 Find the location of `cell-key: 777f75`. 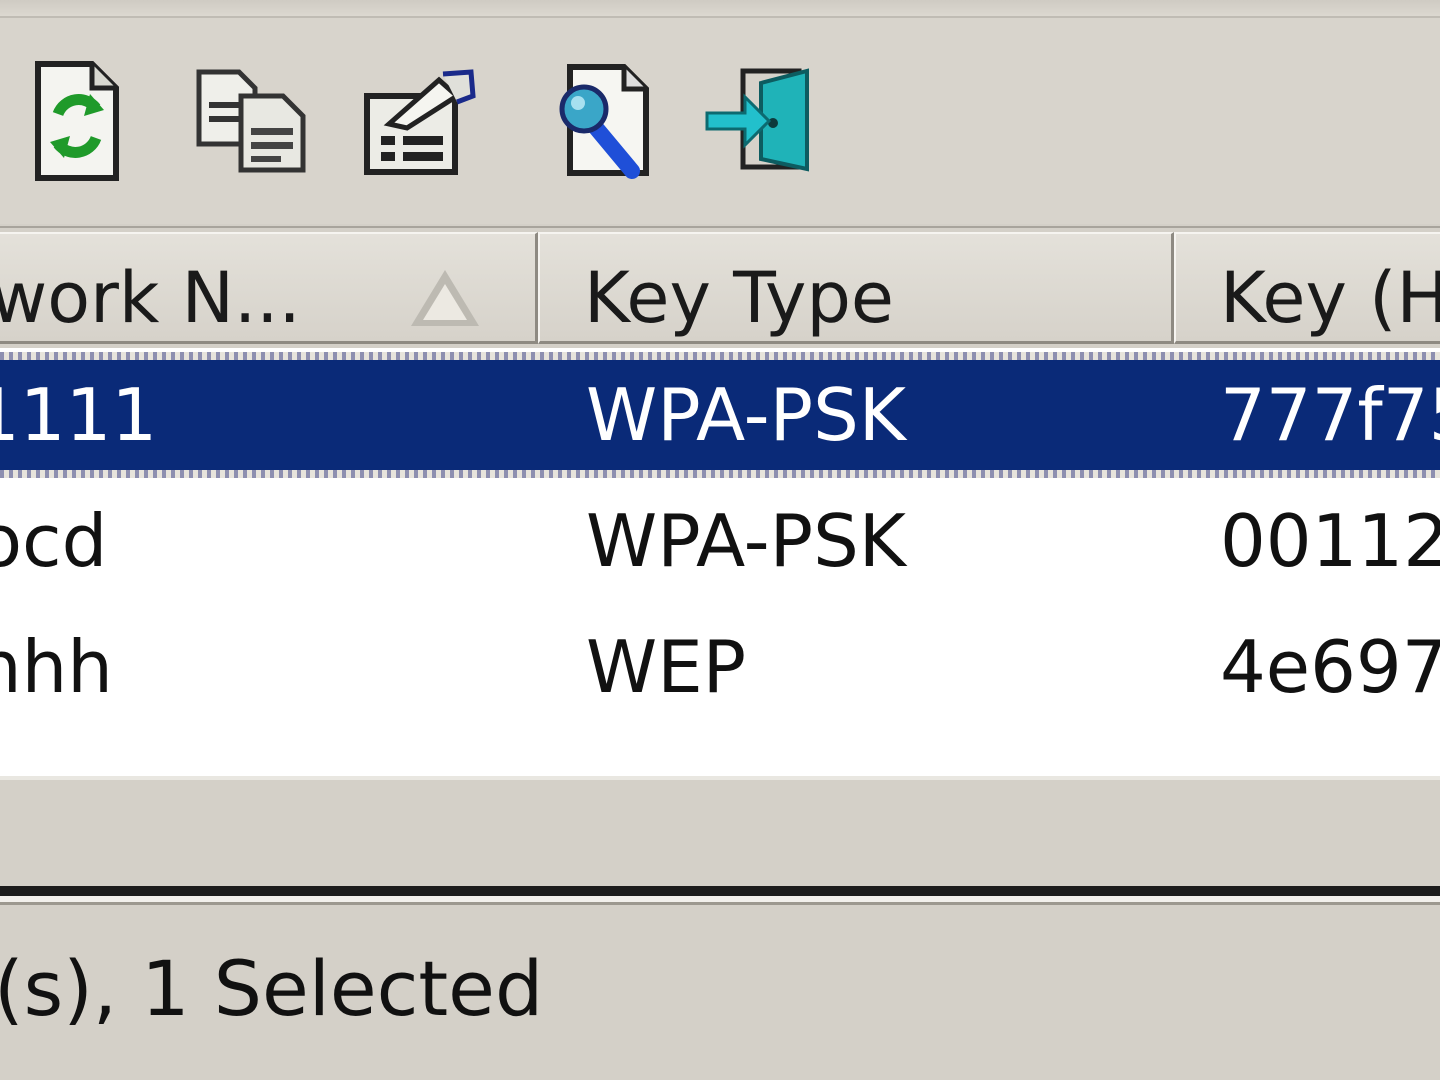

cell-key: 777f75 is located at coordinates (1330, 415).